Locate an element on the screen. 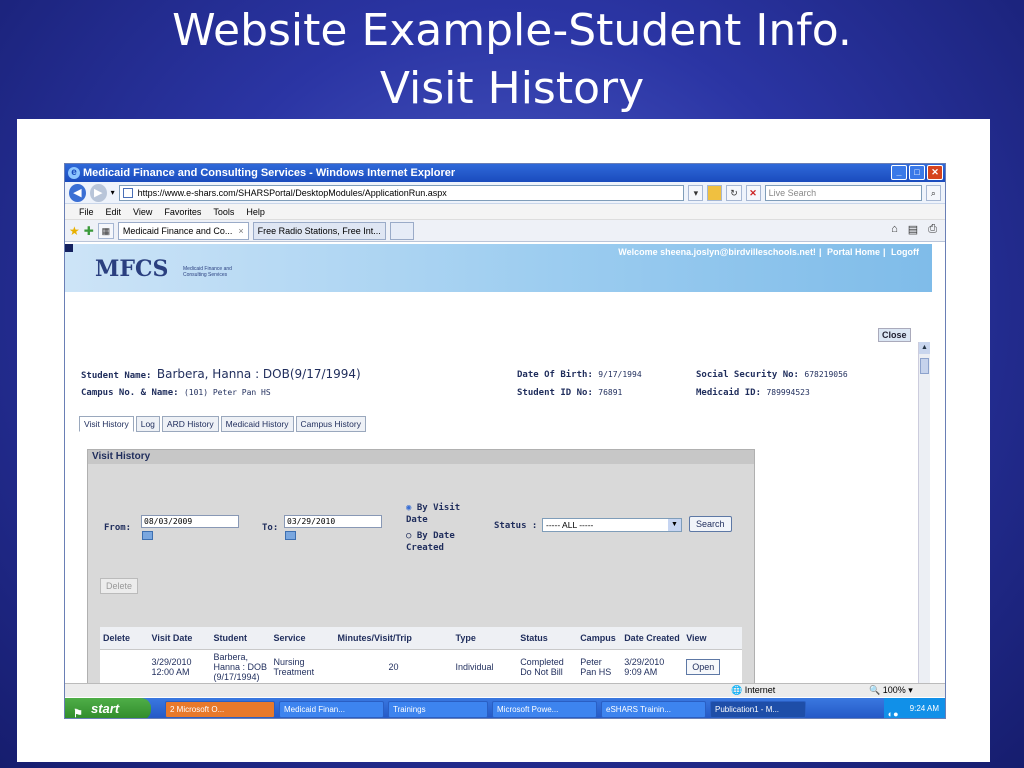 The height and width of the screenshot is (768, 1024). feeds-icon: ▤ is located at coordinates (913, 229).